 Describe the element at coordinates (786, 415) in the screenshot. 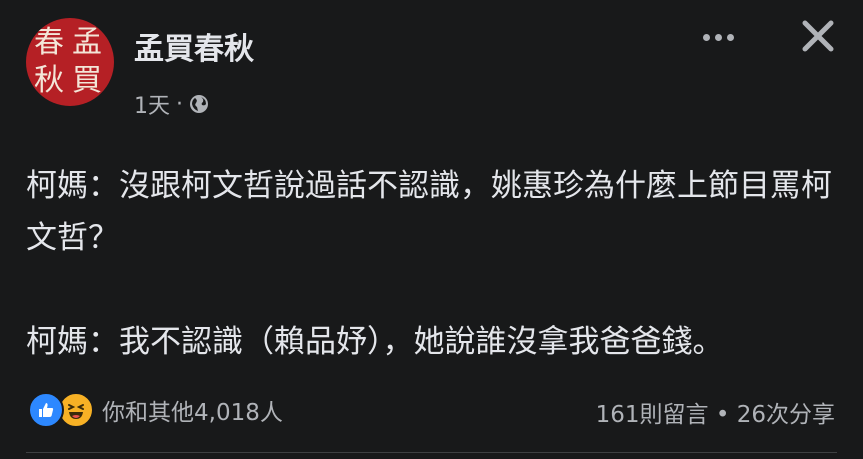

I see `shares-count: 26次分享` at that location.